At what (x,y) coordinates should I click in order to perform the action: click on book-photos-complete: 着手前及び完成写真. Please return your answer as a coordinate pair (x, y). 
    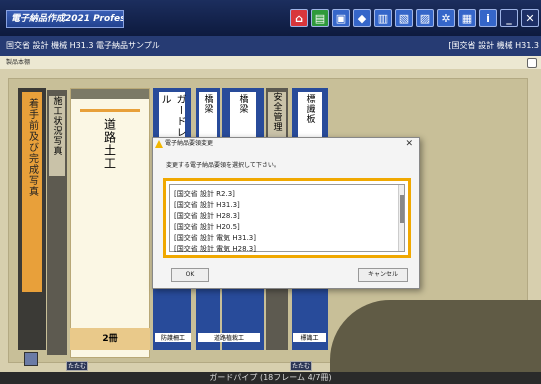
    Looking at the image, I should click on (32, 219).